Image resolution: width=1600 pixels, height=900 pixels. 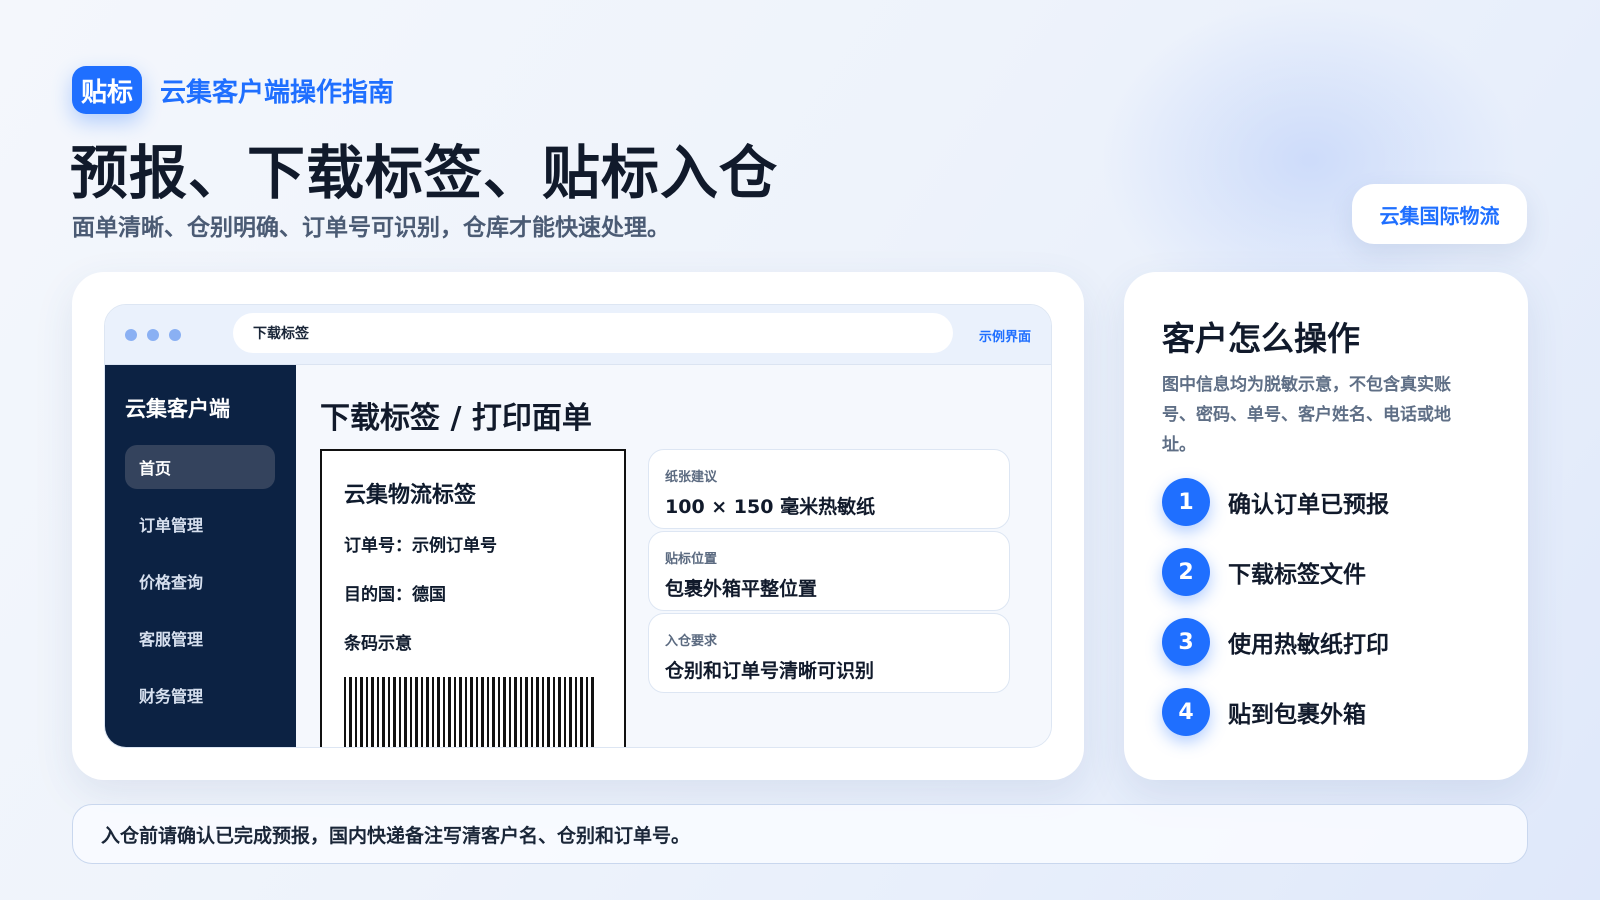 I want to click on info-card-value: 仓别和订单号清晰可识别, so click(x=770, y=671).